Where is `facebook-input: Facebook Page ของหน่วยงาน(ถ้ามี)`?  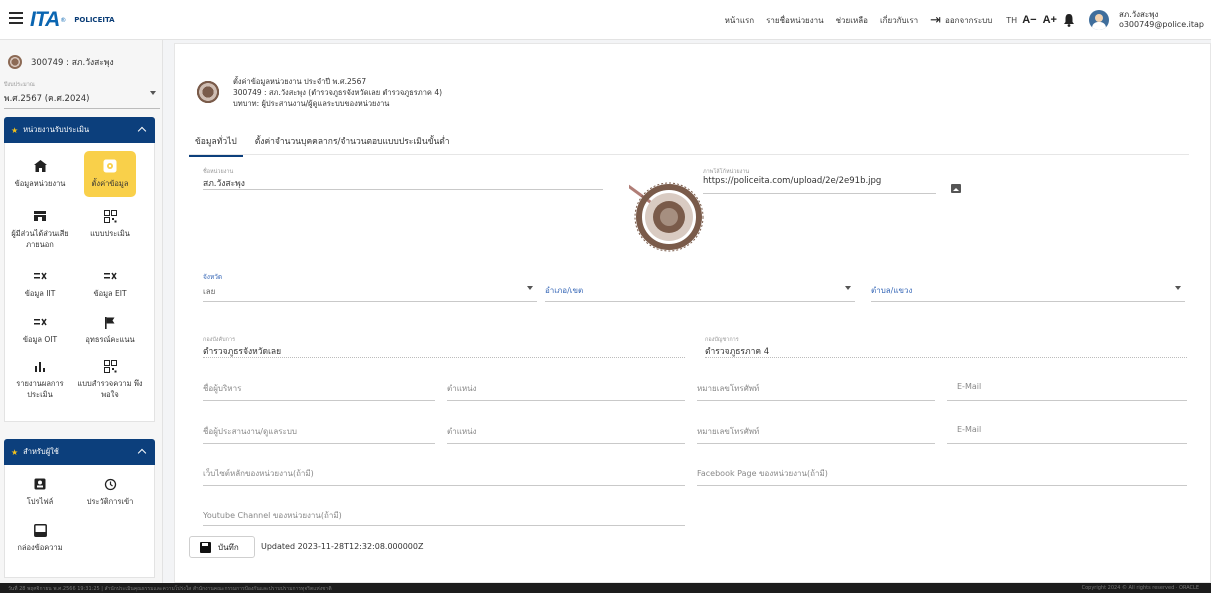
facebook-input: Facebook Page ของหน่วยงาน(ถ้ามี) is located at coordinates (942, 474).